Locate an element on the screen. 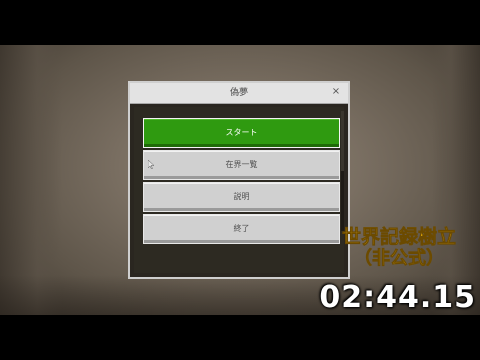  instructions-button: 説明 is located at coordinates (241, 197).